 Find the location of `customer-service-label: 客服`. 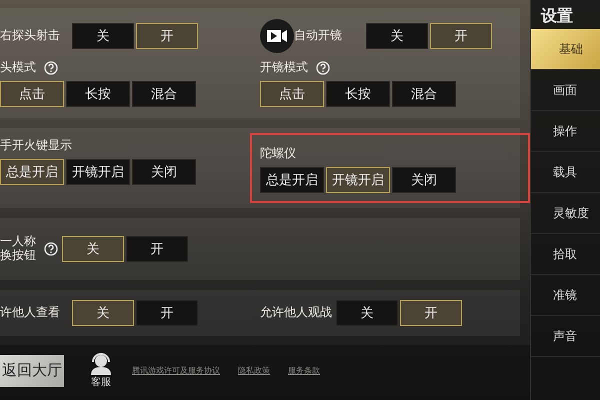

customer-service-label: 客服 is located at coordinates (101, 381).